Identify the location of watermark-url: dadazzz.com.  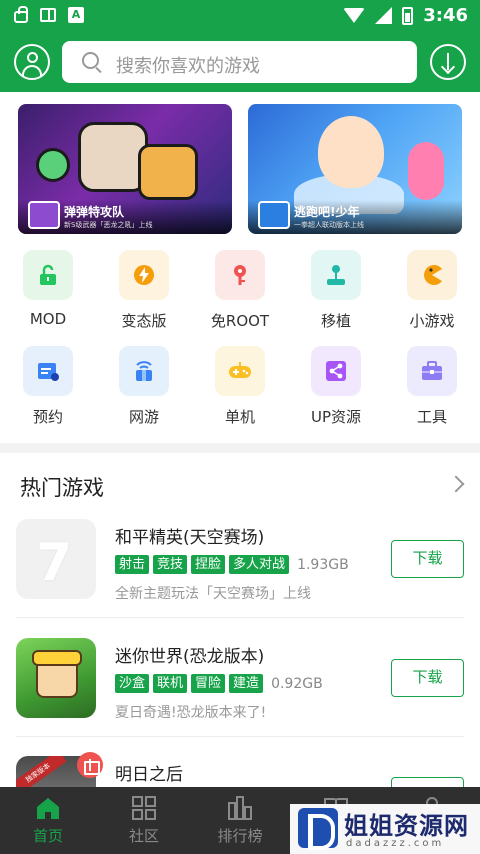
(395, 843).